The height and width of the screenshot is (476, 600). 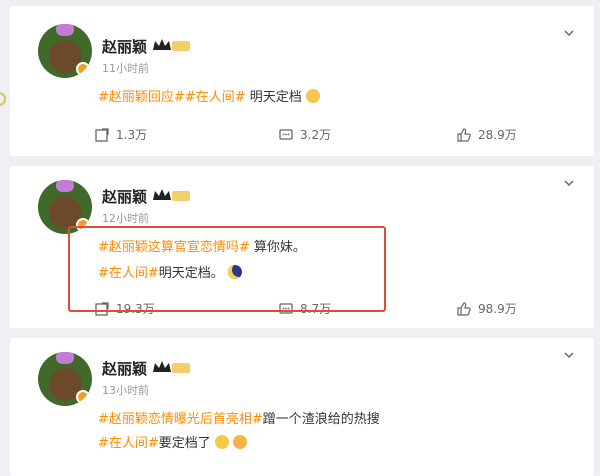 I want to click on like-button: 28.9万, so click(x=486, y=134).